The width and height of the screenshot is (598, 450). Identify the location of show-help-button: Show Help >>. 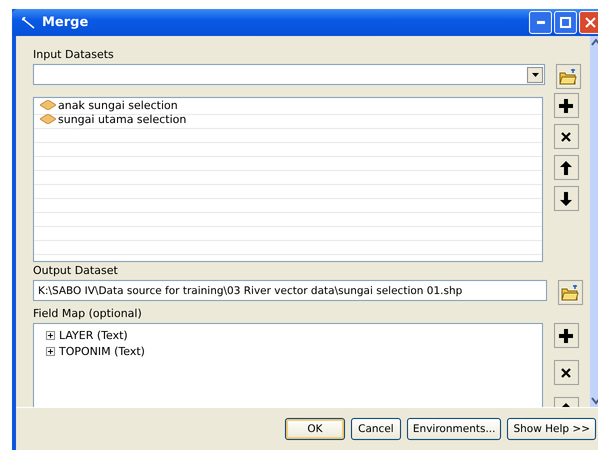
(551, 429).